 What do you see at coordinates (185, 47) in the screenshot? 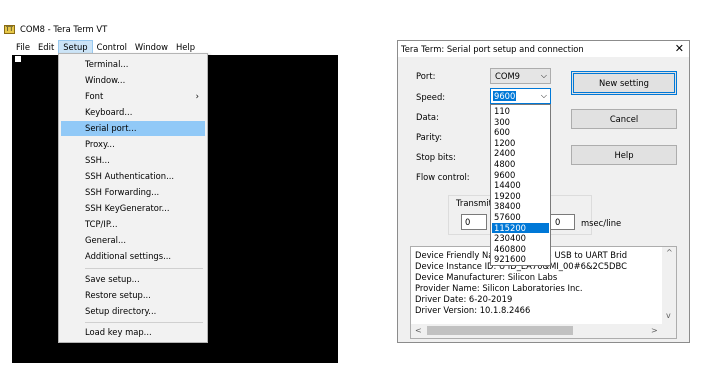
I see `menu-help: Help` at bounding box center [185, 47].